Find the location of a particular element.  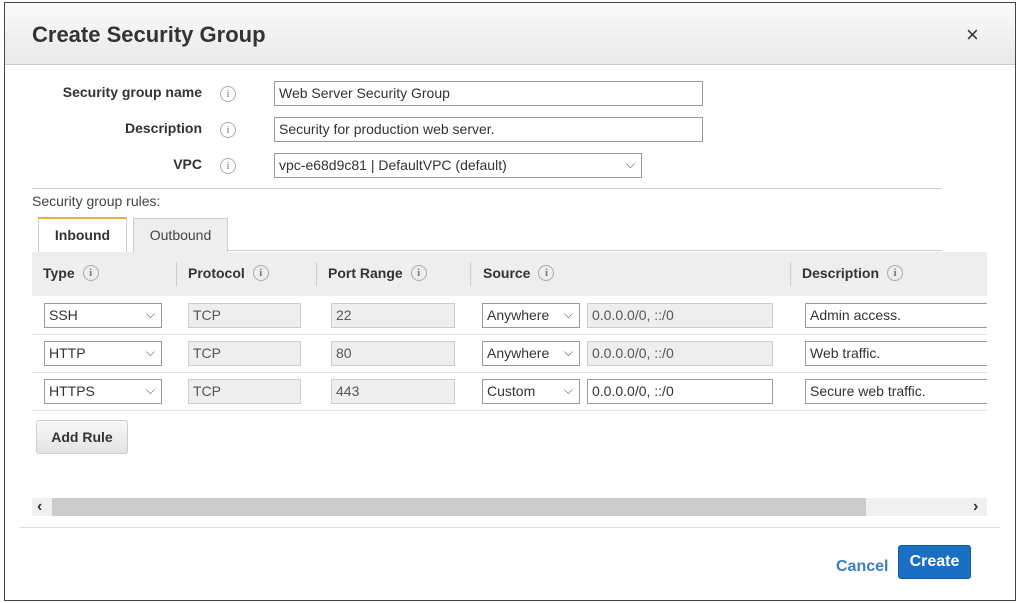

rules-label: Security group rules: is located at coordinates (96, 201).